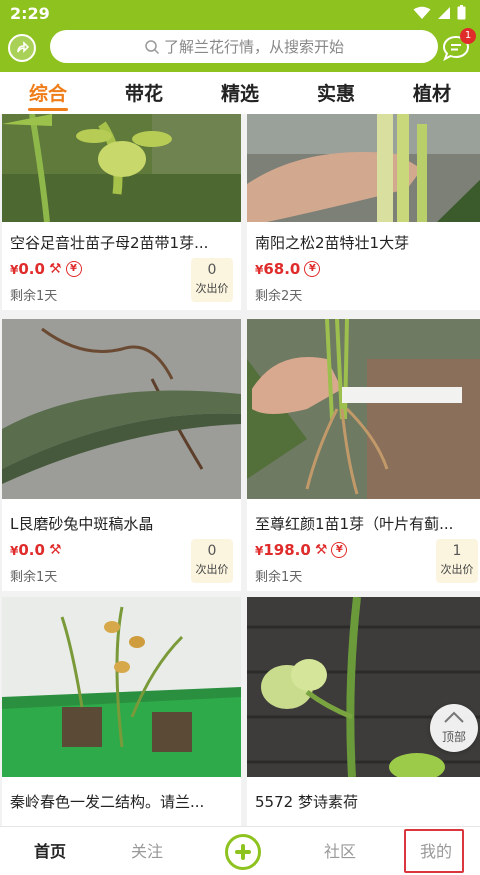  I want to click on product-card: 空谷足音壮苗子母2苗带1芽... ¥0.0 ⚒ ¥ 剩余1天 0 次出价, so click(121, 212).